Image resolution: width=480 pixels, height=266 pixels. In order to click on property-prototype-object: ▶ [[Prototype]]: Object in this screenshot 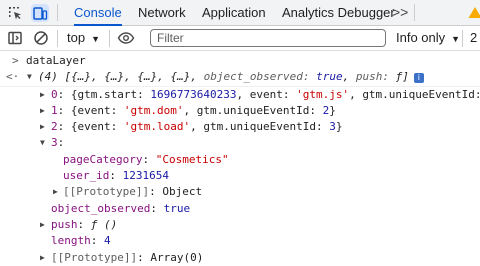, I will do `click(240, 192)`.